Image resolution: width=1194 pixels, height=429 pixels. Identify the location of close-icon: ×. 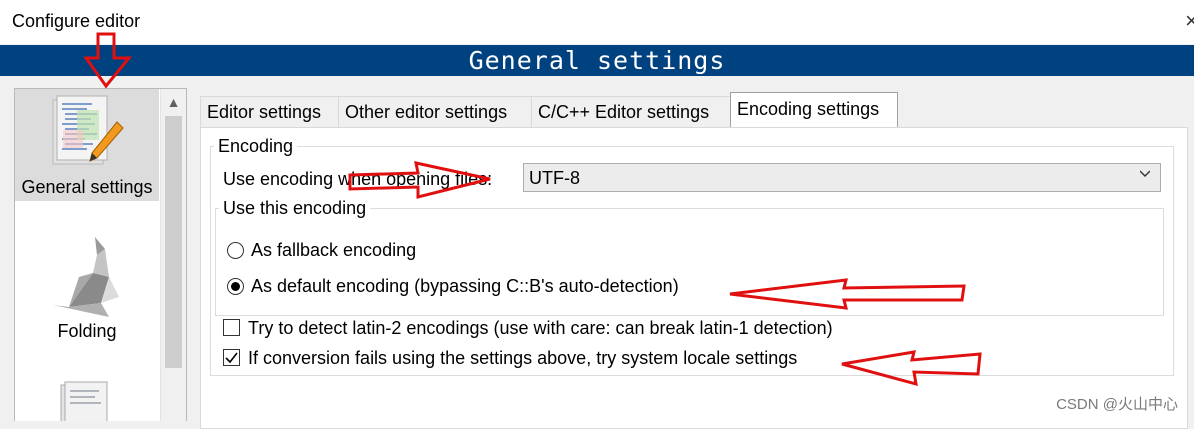
(1189, 21).